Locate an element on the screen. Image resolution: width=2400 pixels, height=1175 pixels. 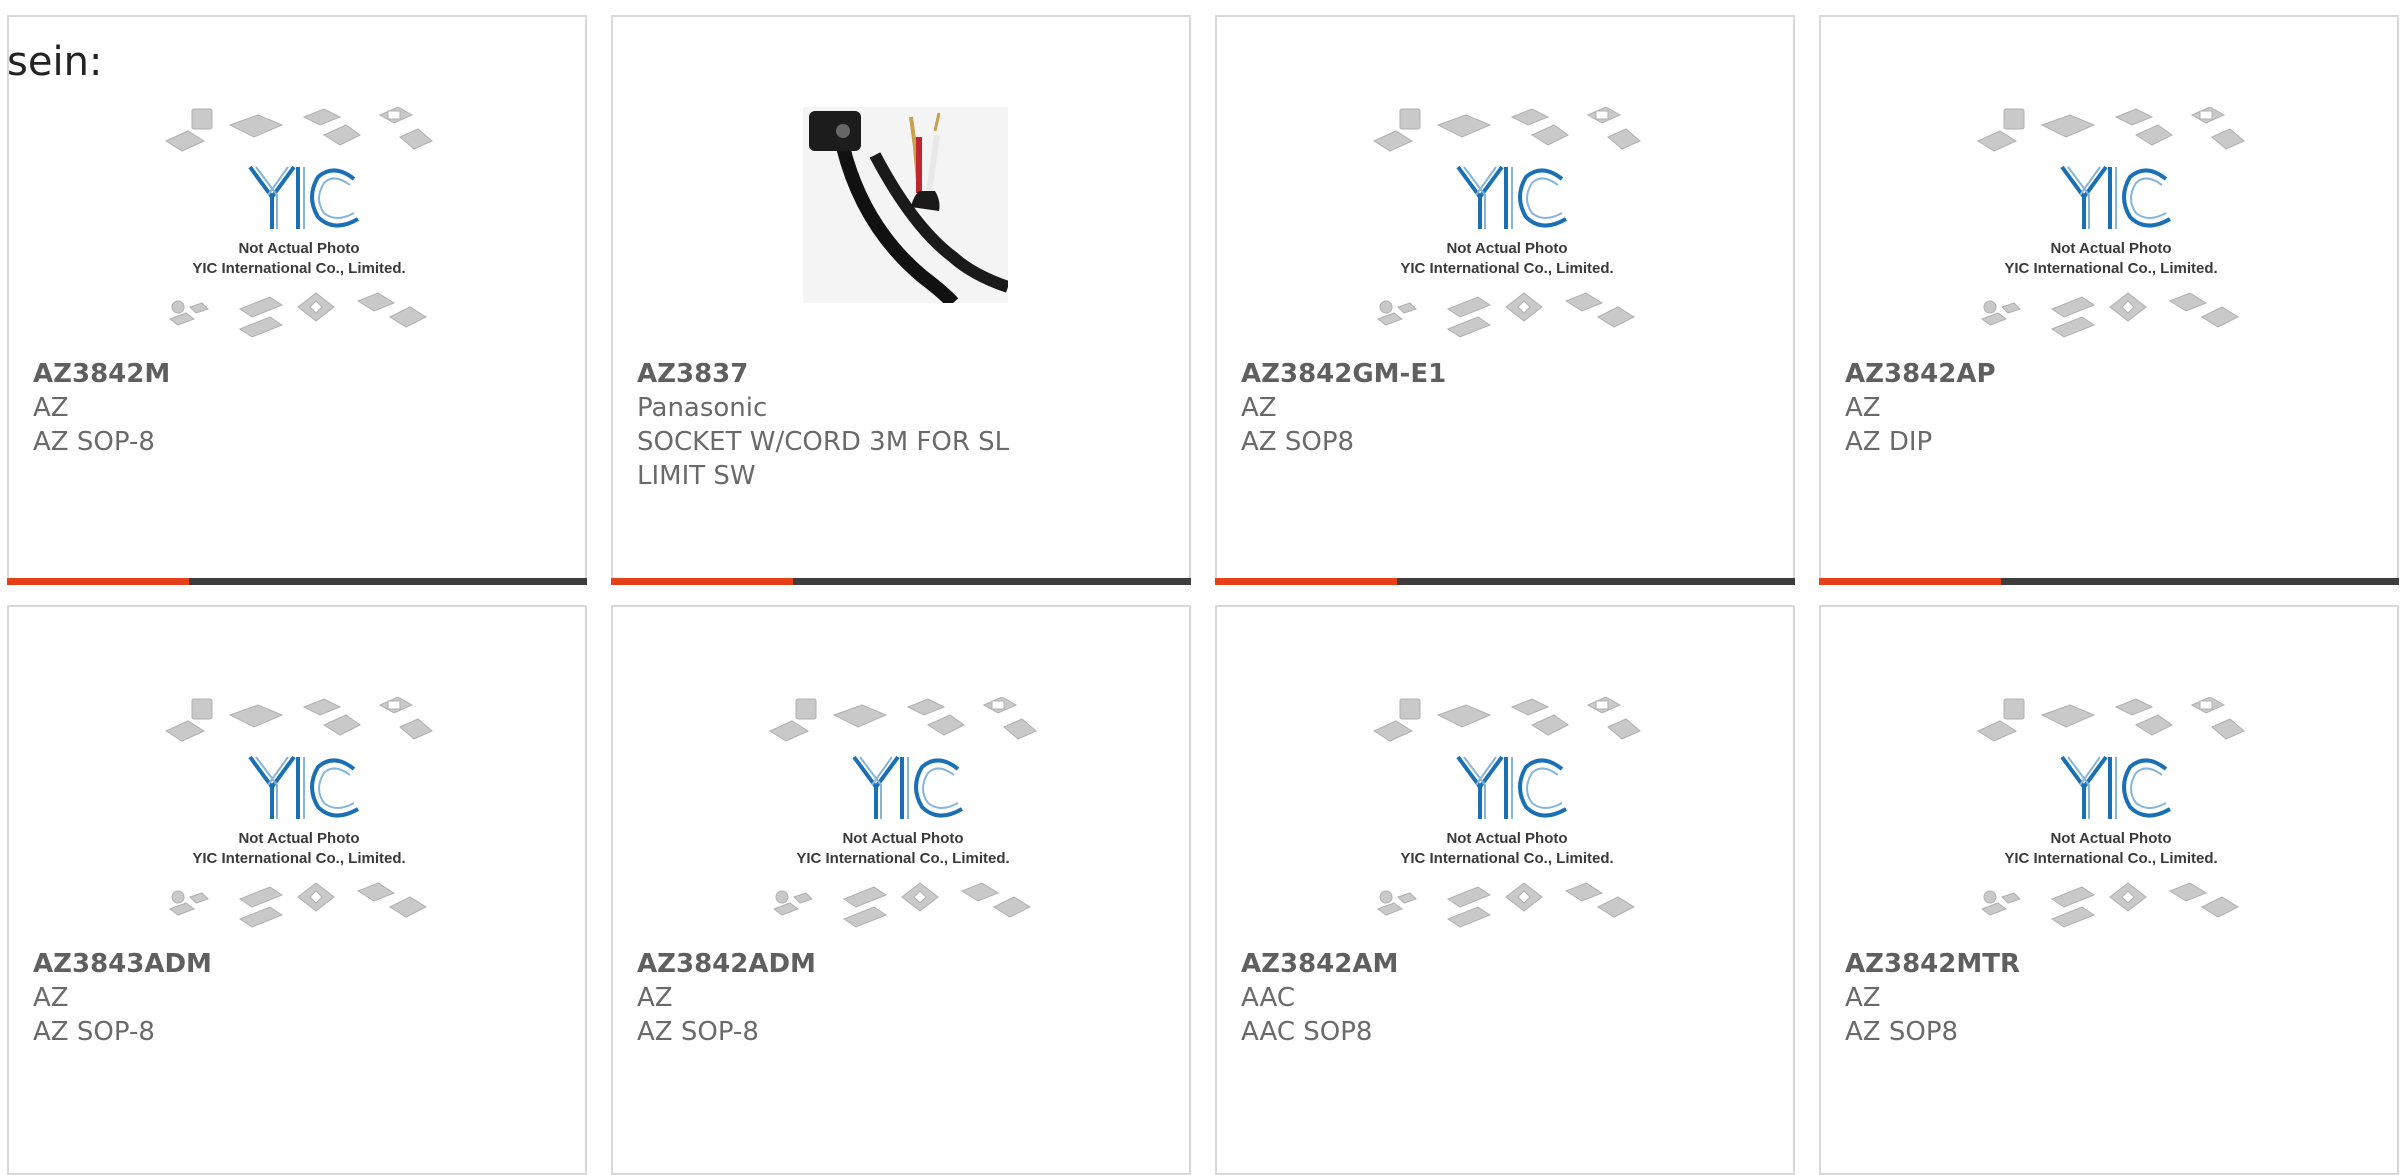
part-number: AZ3843ADM is located at coordinates (293, 964).